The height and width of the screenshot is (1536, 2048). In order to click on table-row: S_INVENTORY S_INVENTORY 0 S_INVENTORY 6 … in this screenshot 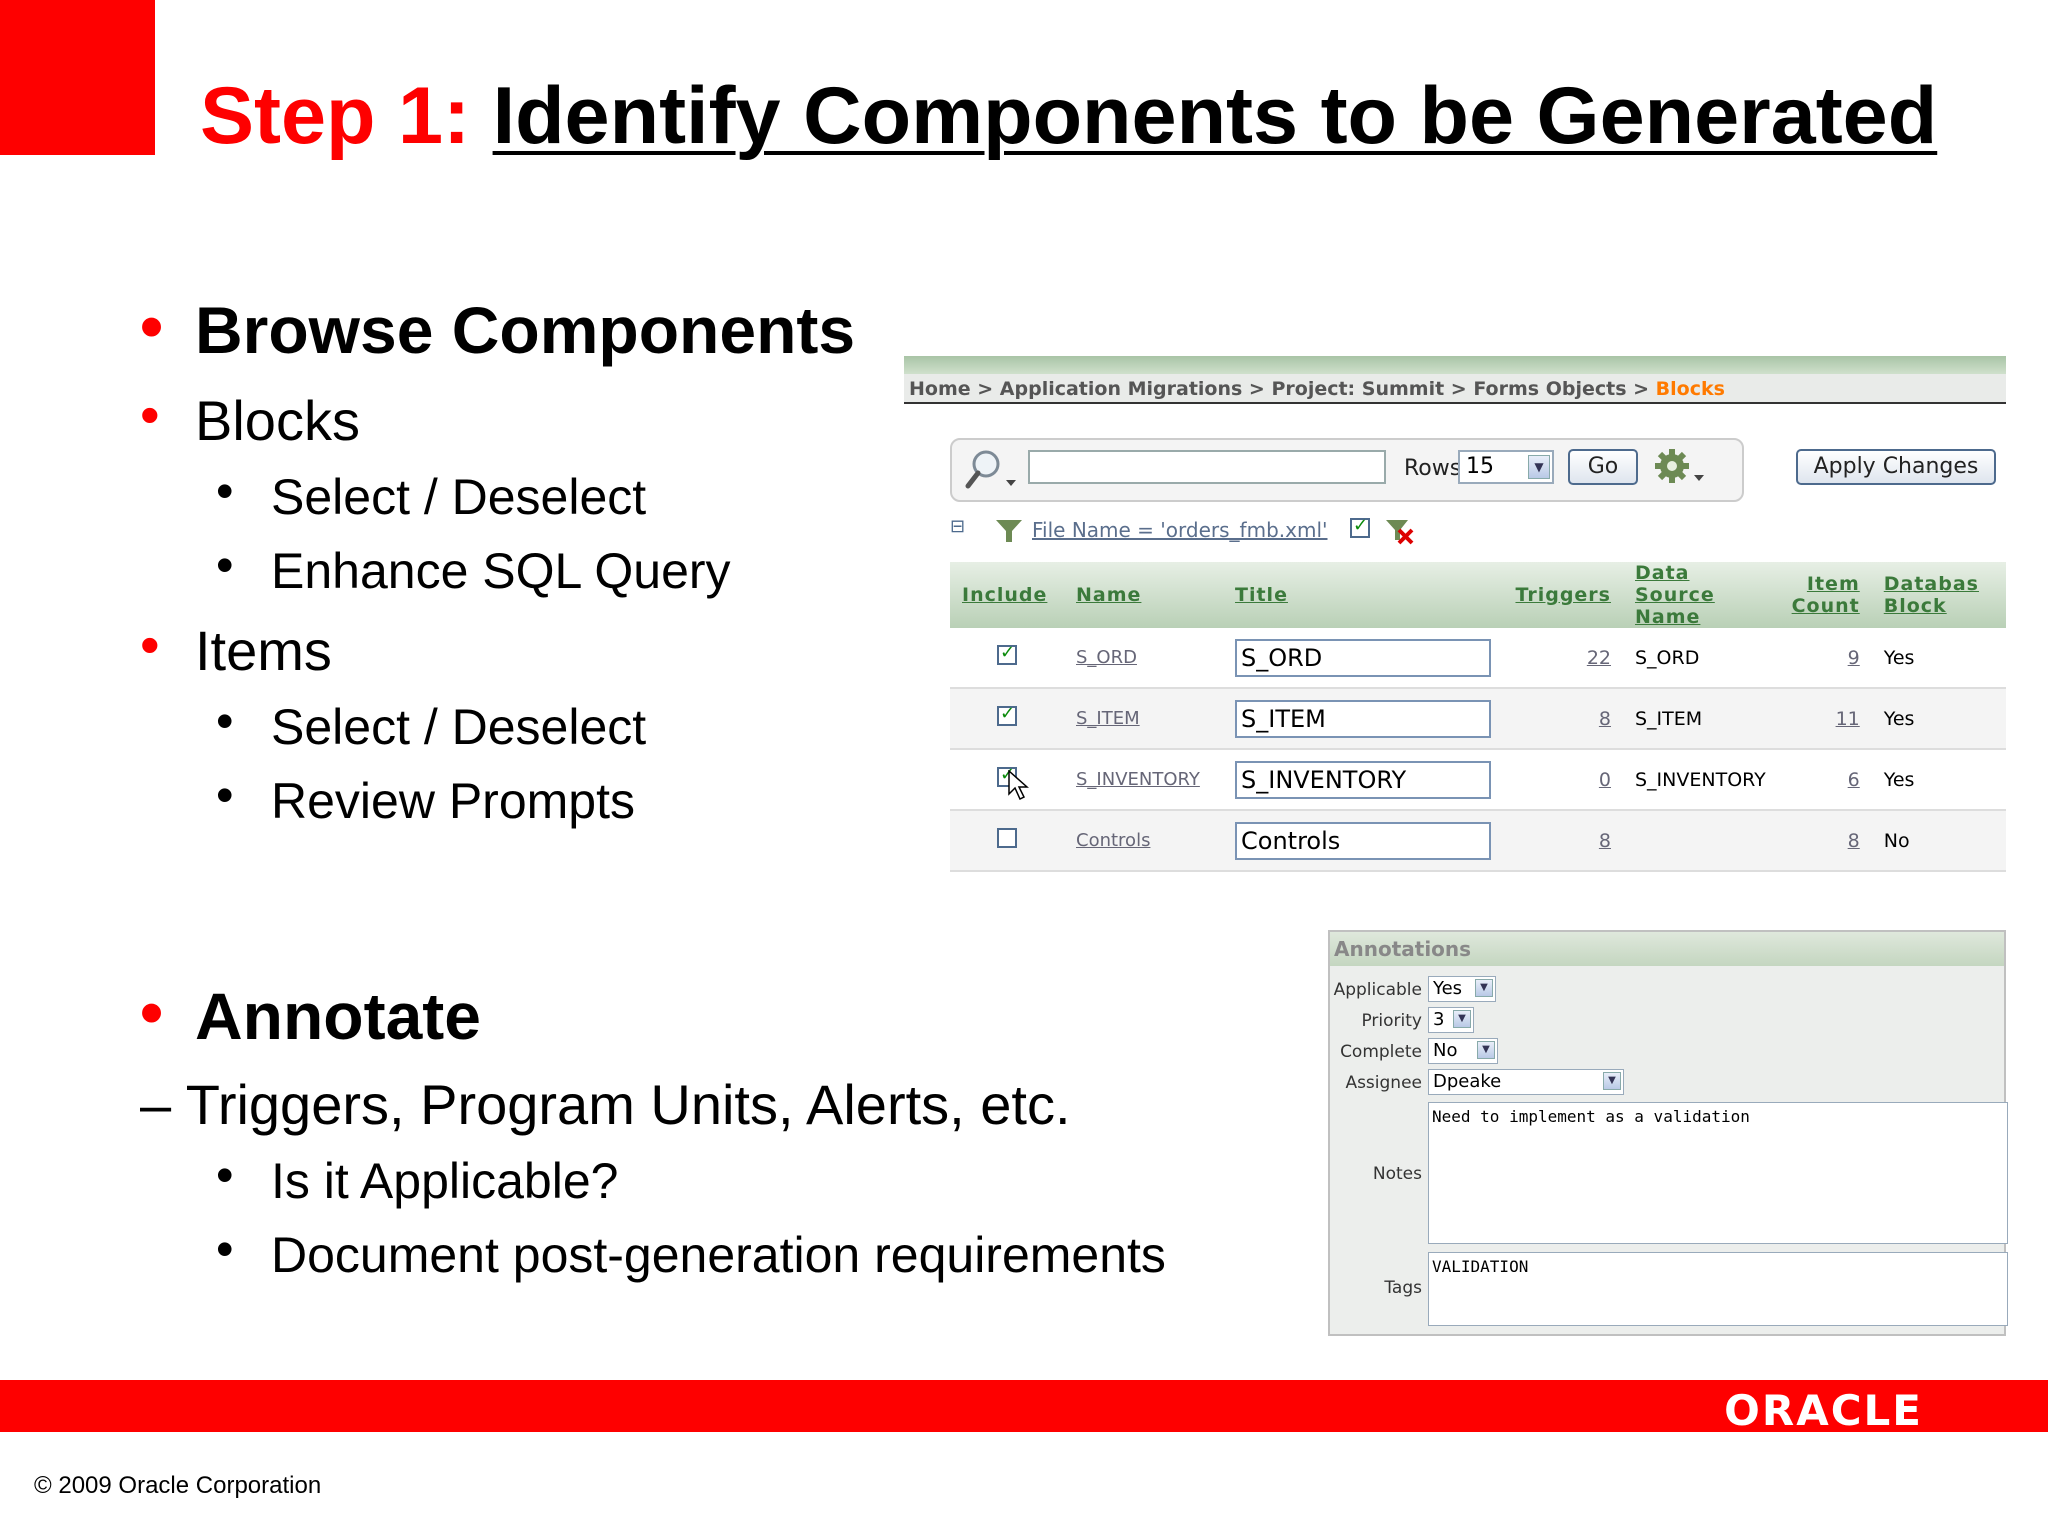, I will do `click(1478, 780)`.